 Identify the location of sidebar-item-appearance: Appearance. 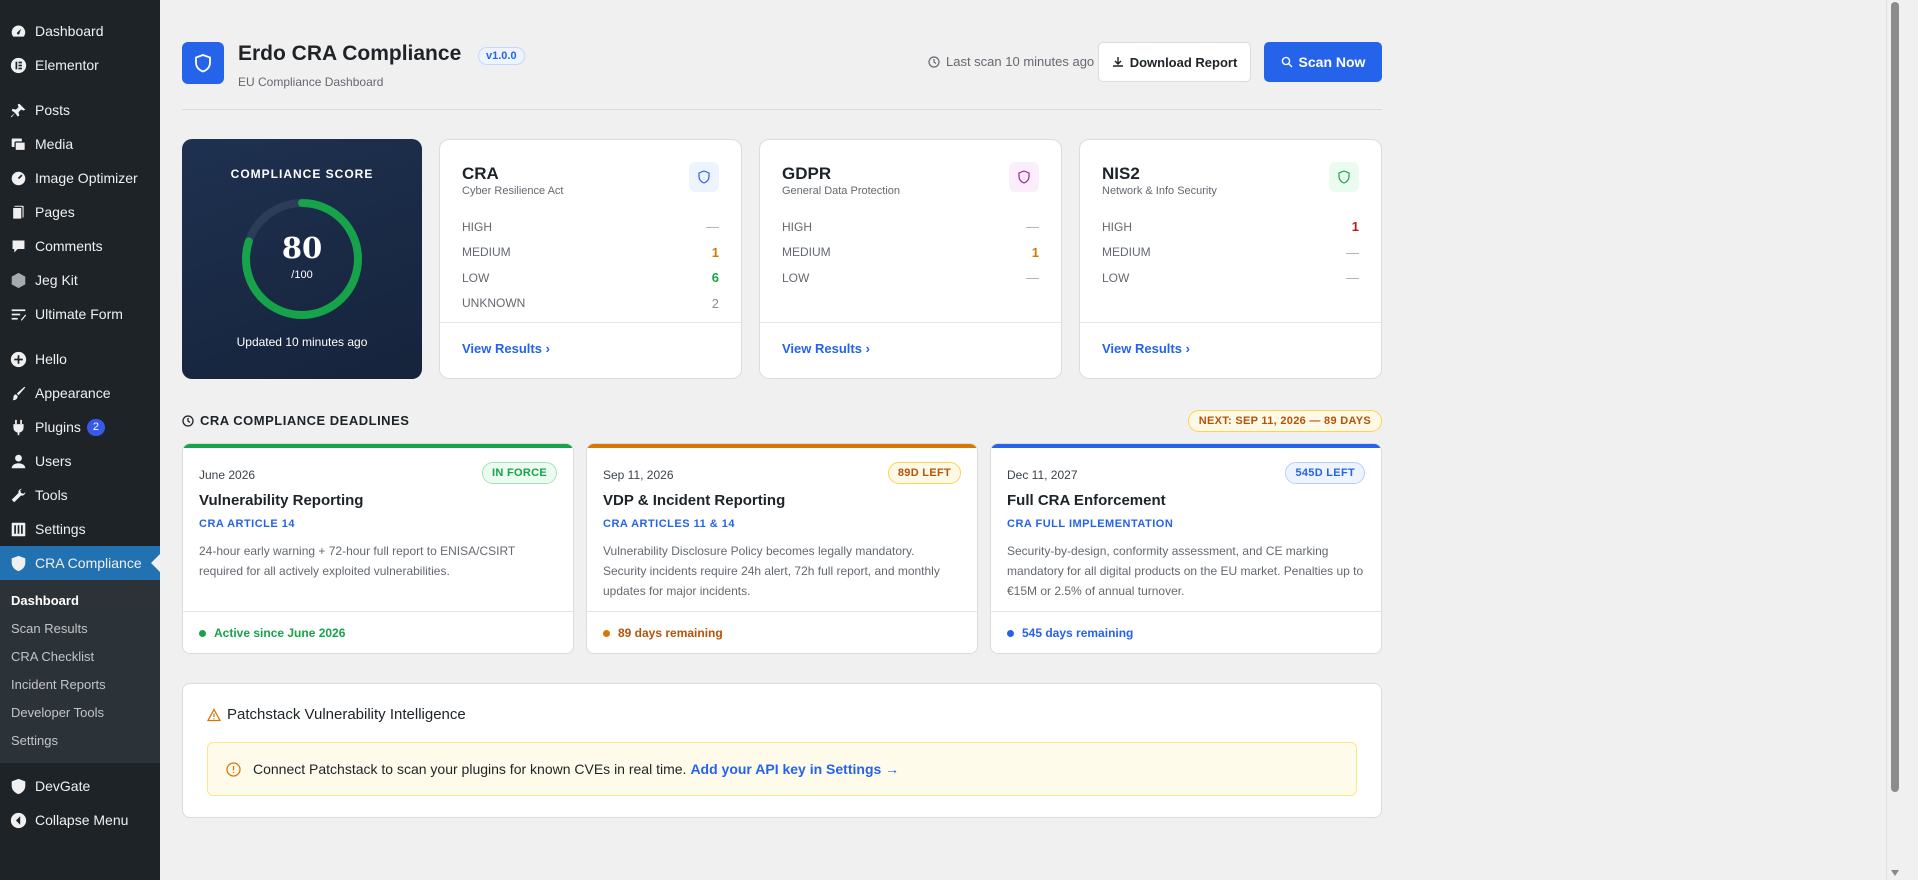
(80, 393).